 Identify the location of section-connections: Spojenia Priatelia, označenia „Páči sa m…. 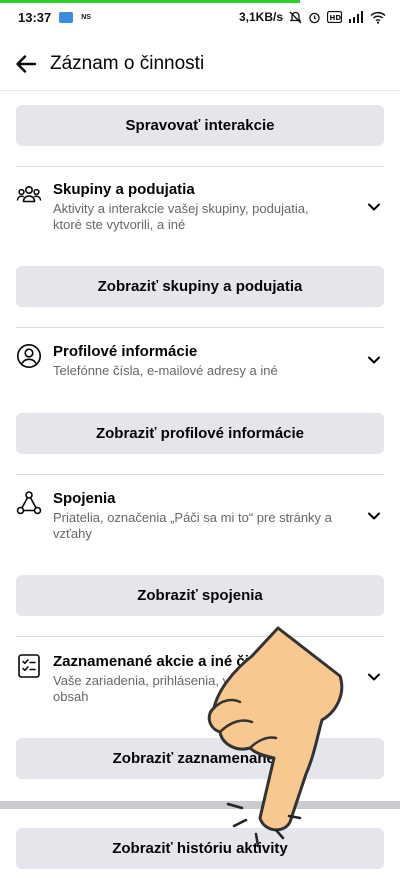
(200, 515).